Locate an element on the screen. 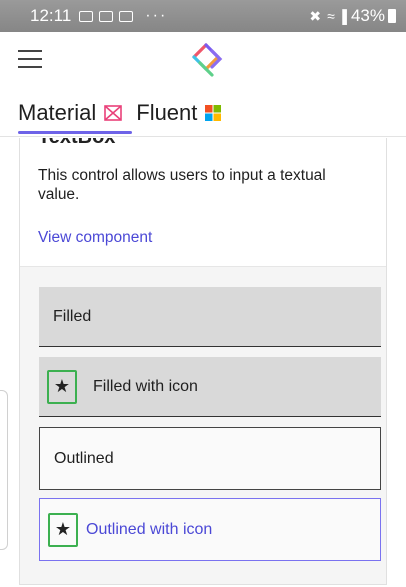  outlined-with-icon-textbox: ★ Outlined with icon is located at coordinates (210, 529).